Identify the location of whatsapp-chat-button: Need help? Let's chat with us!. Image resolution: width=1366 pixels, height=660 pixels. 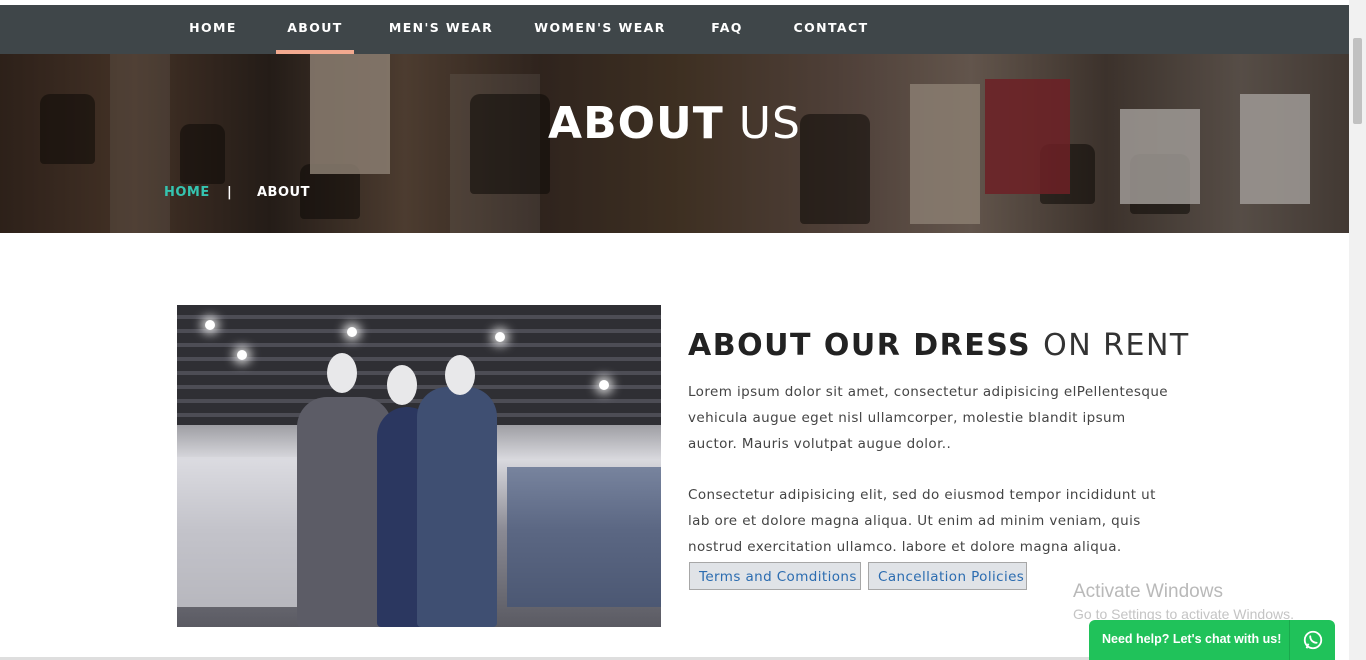
(1212, 640).